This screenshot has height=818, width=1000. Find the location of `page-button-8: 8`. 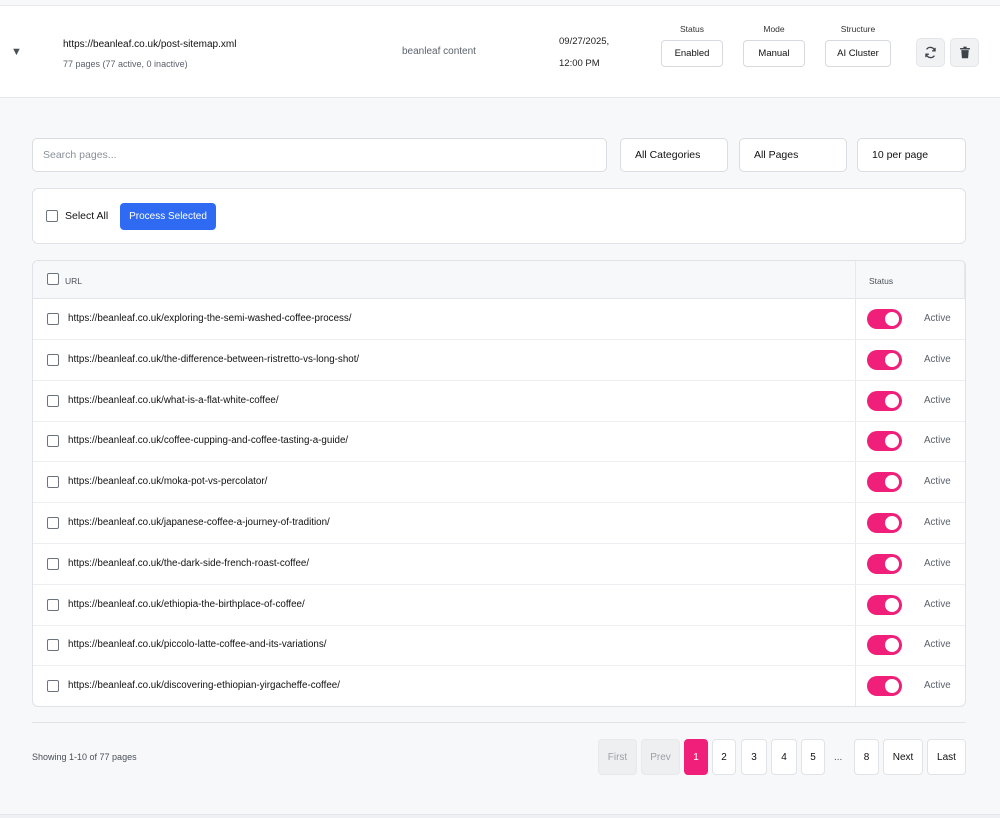

page-button-8: 8 is located at coordinates (866, 757).